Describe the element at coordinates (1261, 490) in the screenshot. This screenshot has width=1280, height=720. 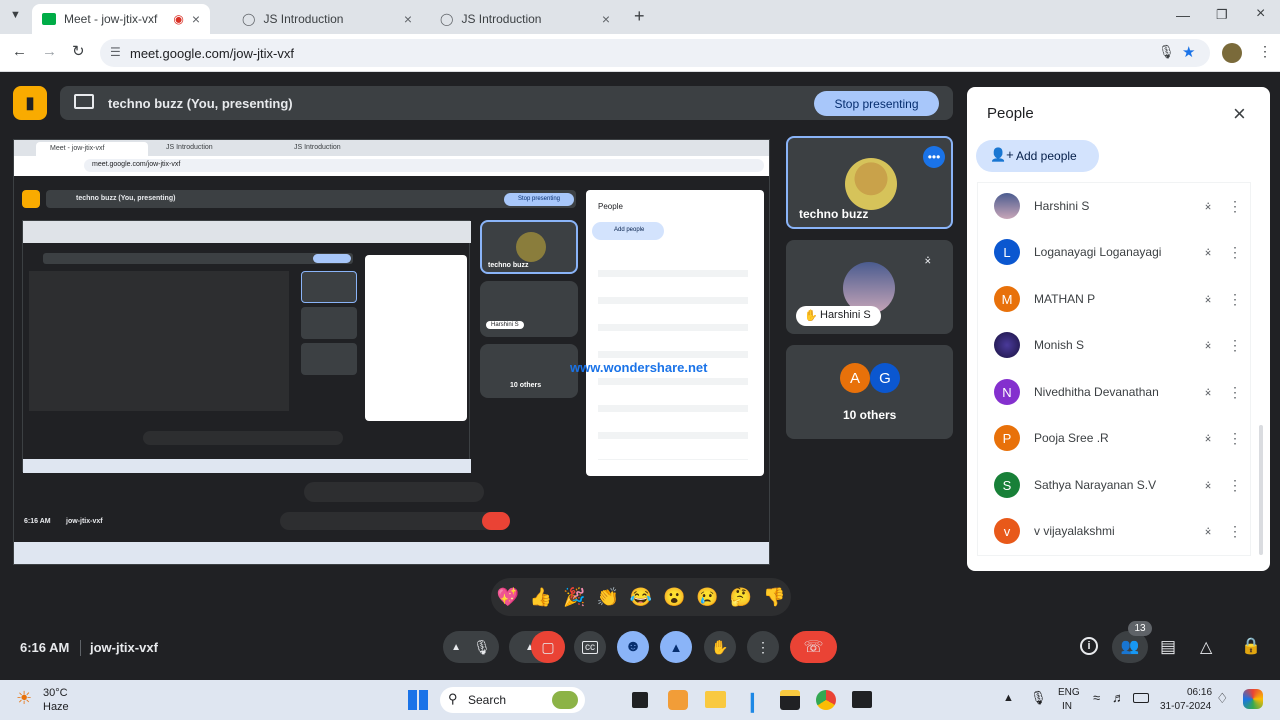
I see `panel-scrollbar` at that location.